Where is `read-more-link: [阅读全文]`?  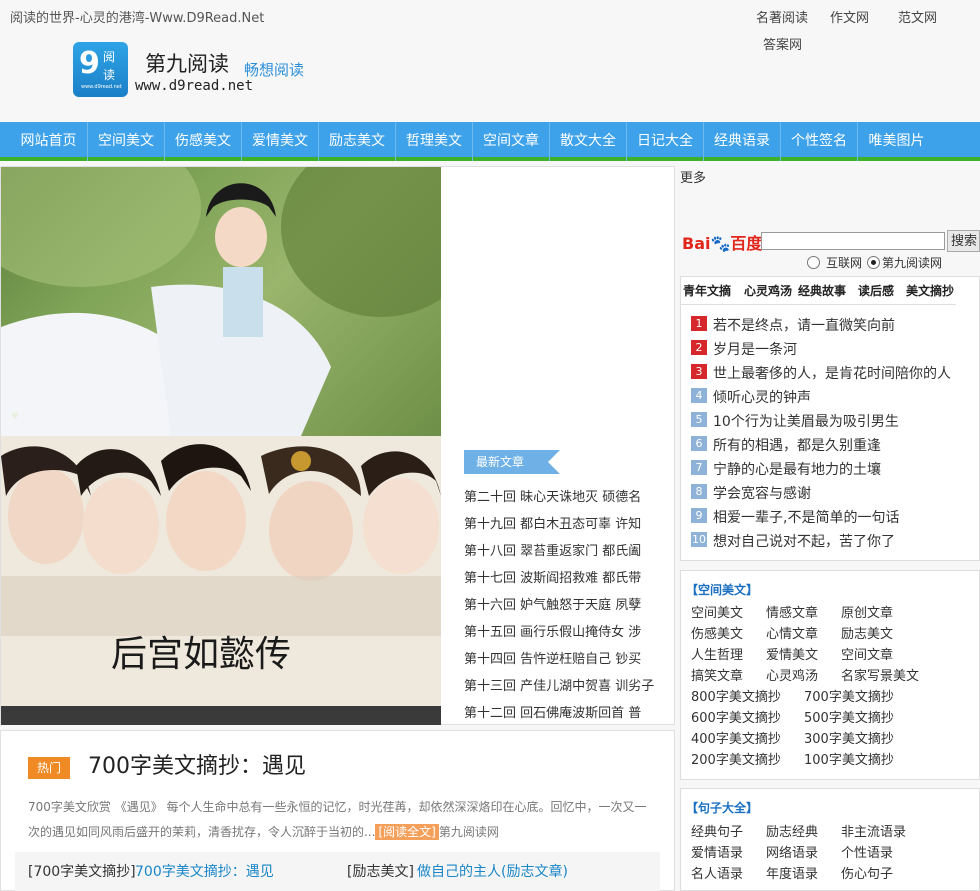 read-more-link: [阅读全文] is located at coordinates (407, 832).